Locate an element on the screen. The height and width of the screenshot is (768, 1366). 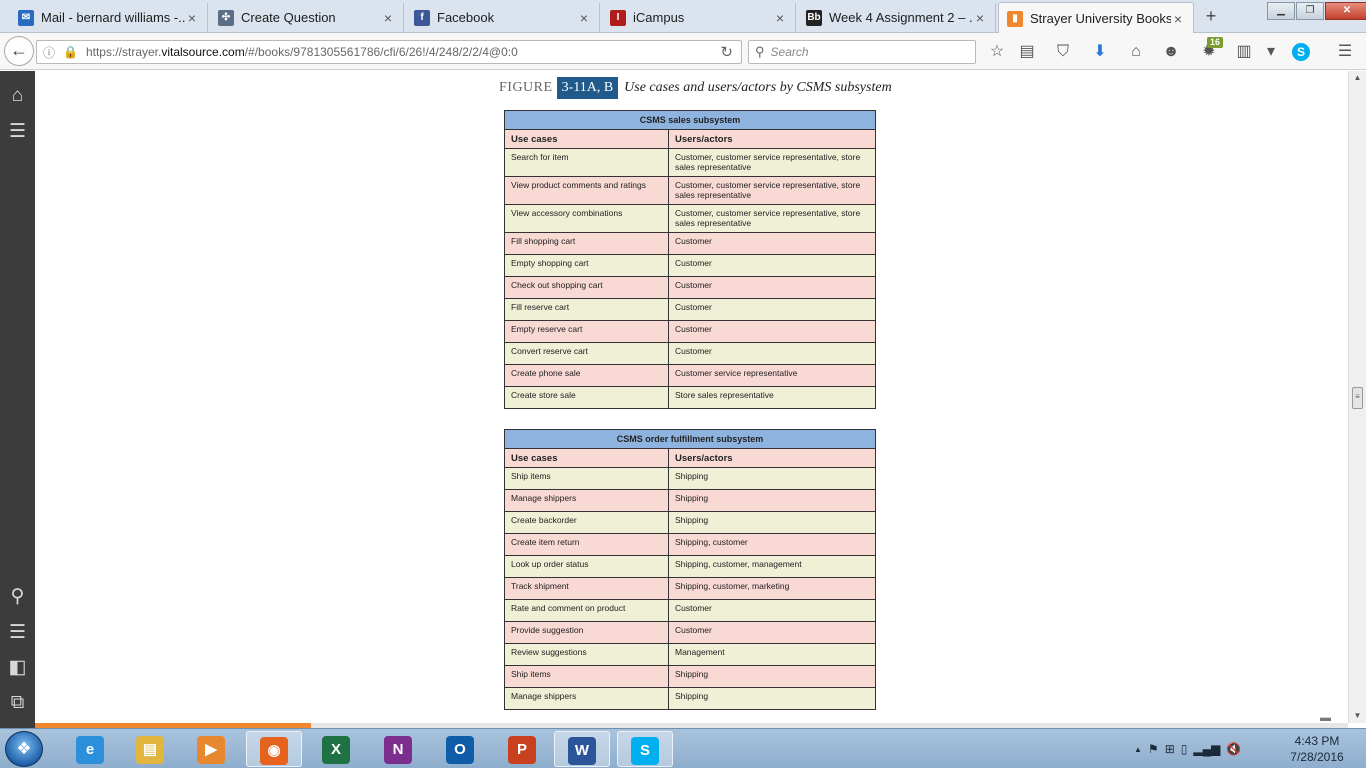
media-player-icon: ▶ is located at coordinates (211, 749).